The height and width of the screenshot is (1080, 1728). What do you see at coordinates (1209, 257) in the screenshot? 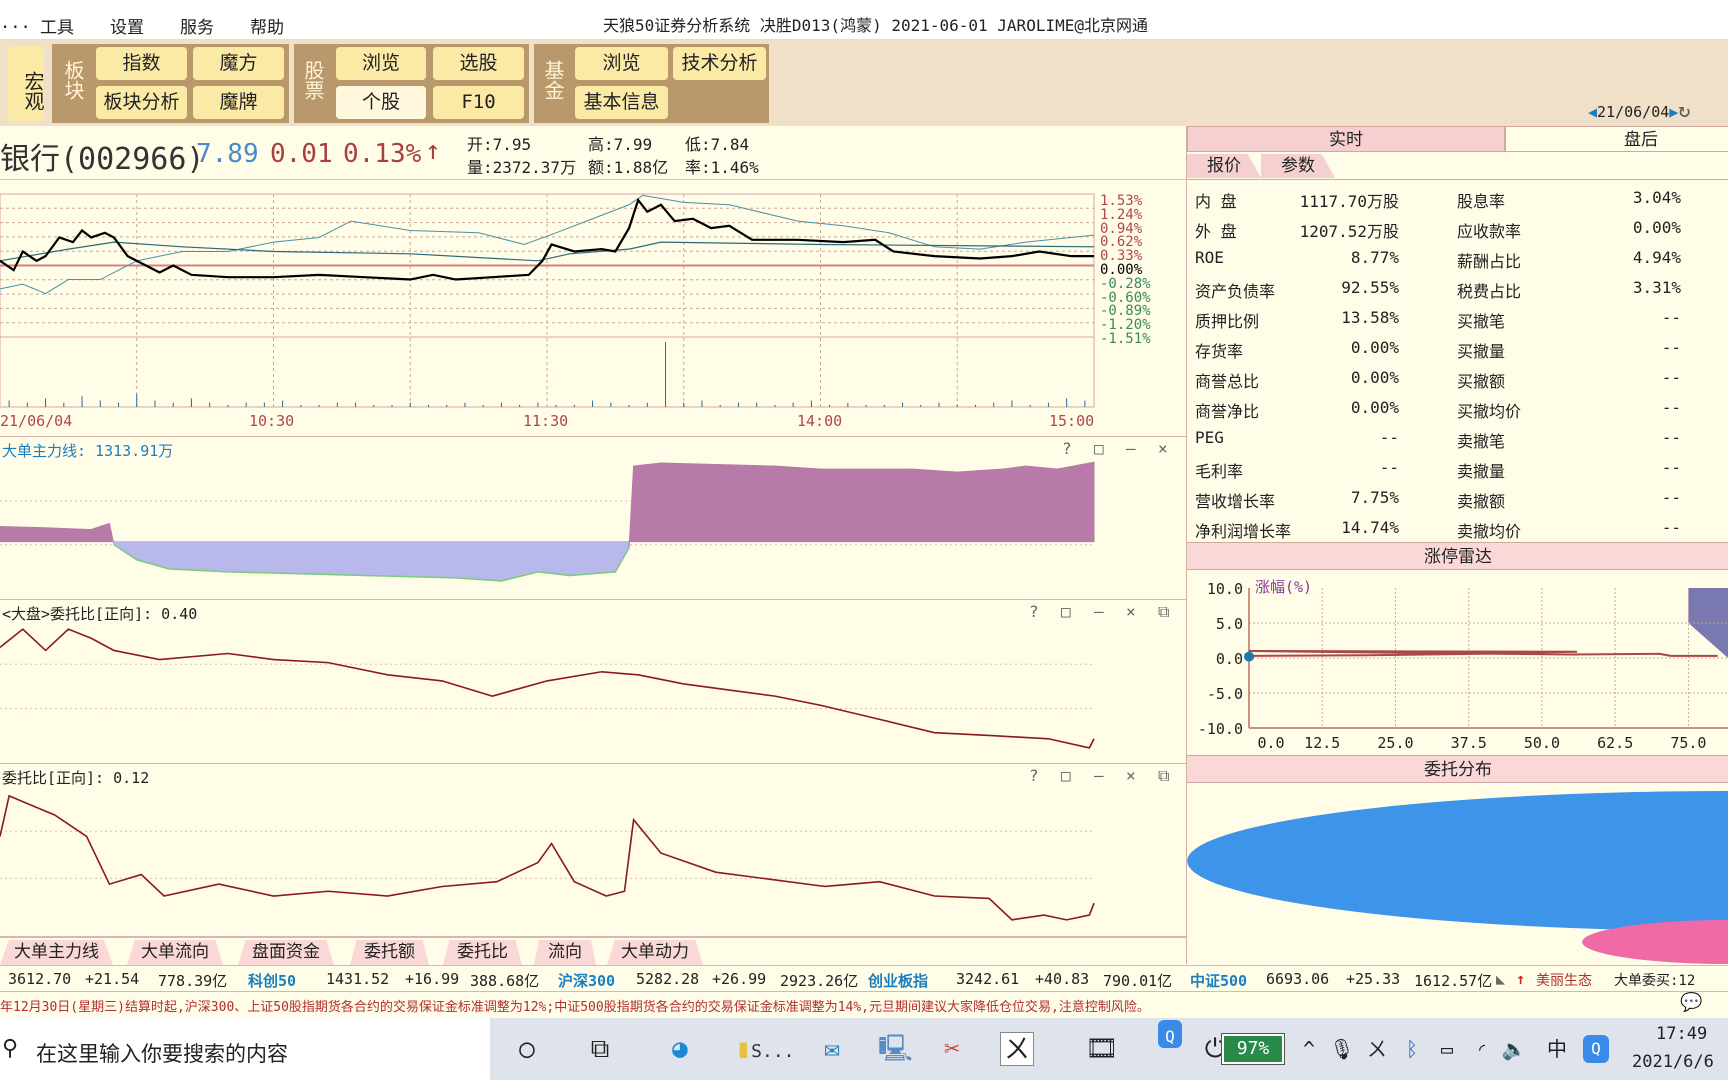
I see `param-label: ROE` at bounding box center [1209, 257].